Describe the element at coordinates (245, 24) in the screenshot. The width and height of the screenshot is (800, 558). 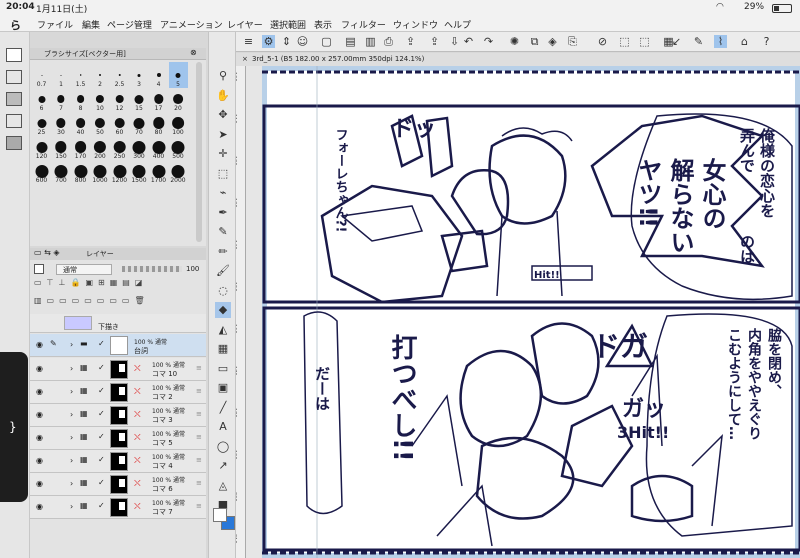
I see `menu-layer: レイヤー` at that location.